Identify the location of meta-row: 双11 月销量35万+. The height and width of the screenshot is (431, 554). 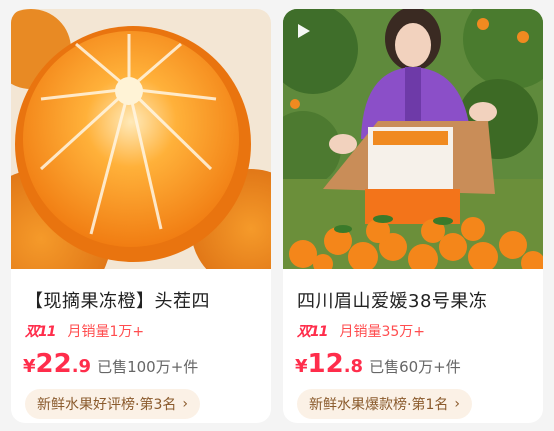
(361, 331).